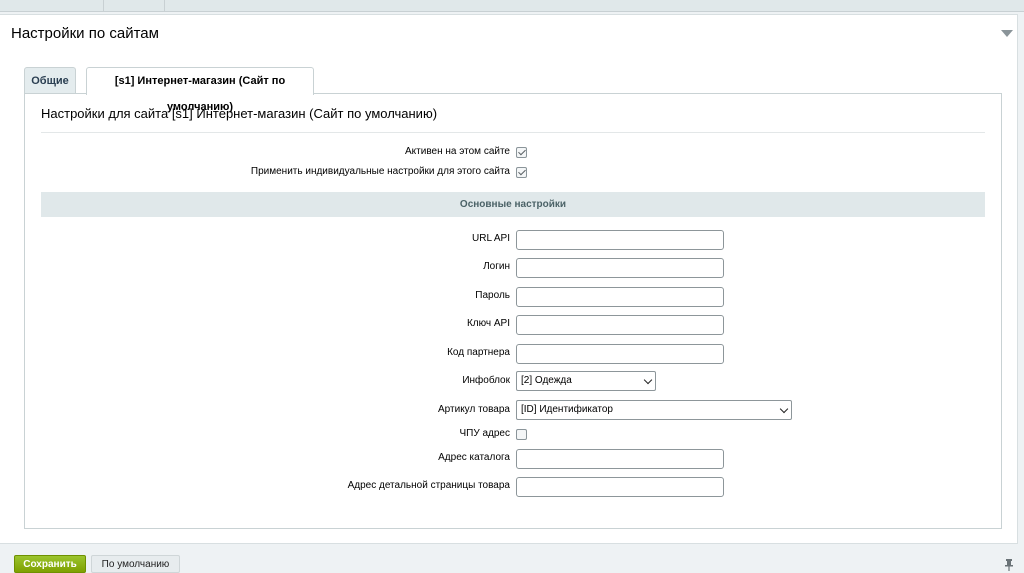 The height and width of the screenshot is (573, 1024). What do you see at coordinates (85, 33) in the screenshot?
I see `panel-title: Настройки по сайтам` at bounding box center [85, 33].